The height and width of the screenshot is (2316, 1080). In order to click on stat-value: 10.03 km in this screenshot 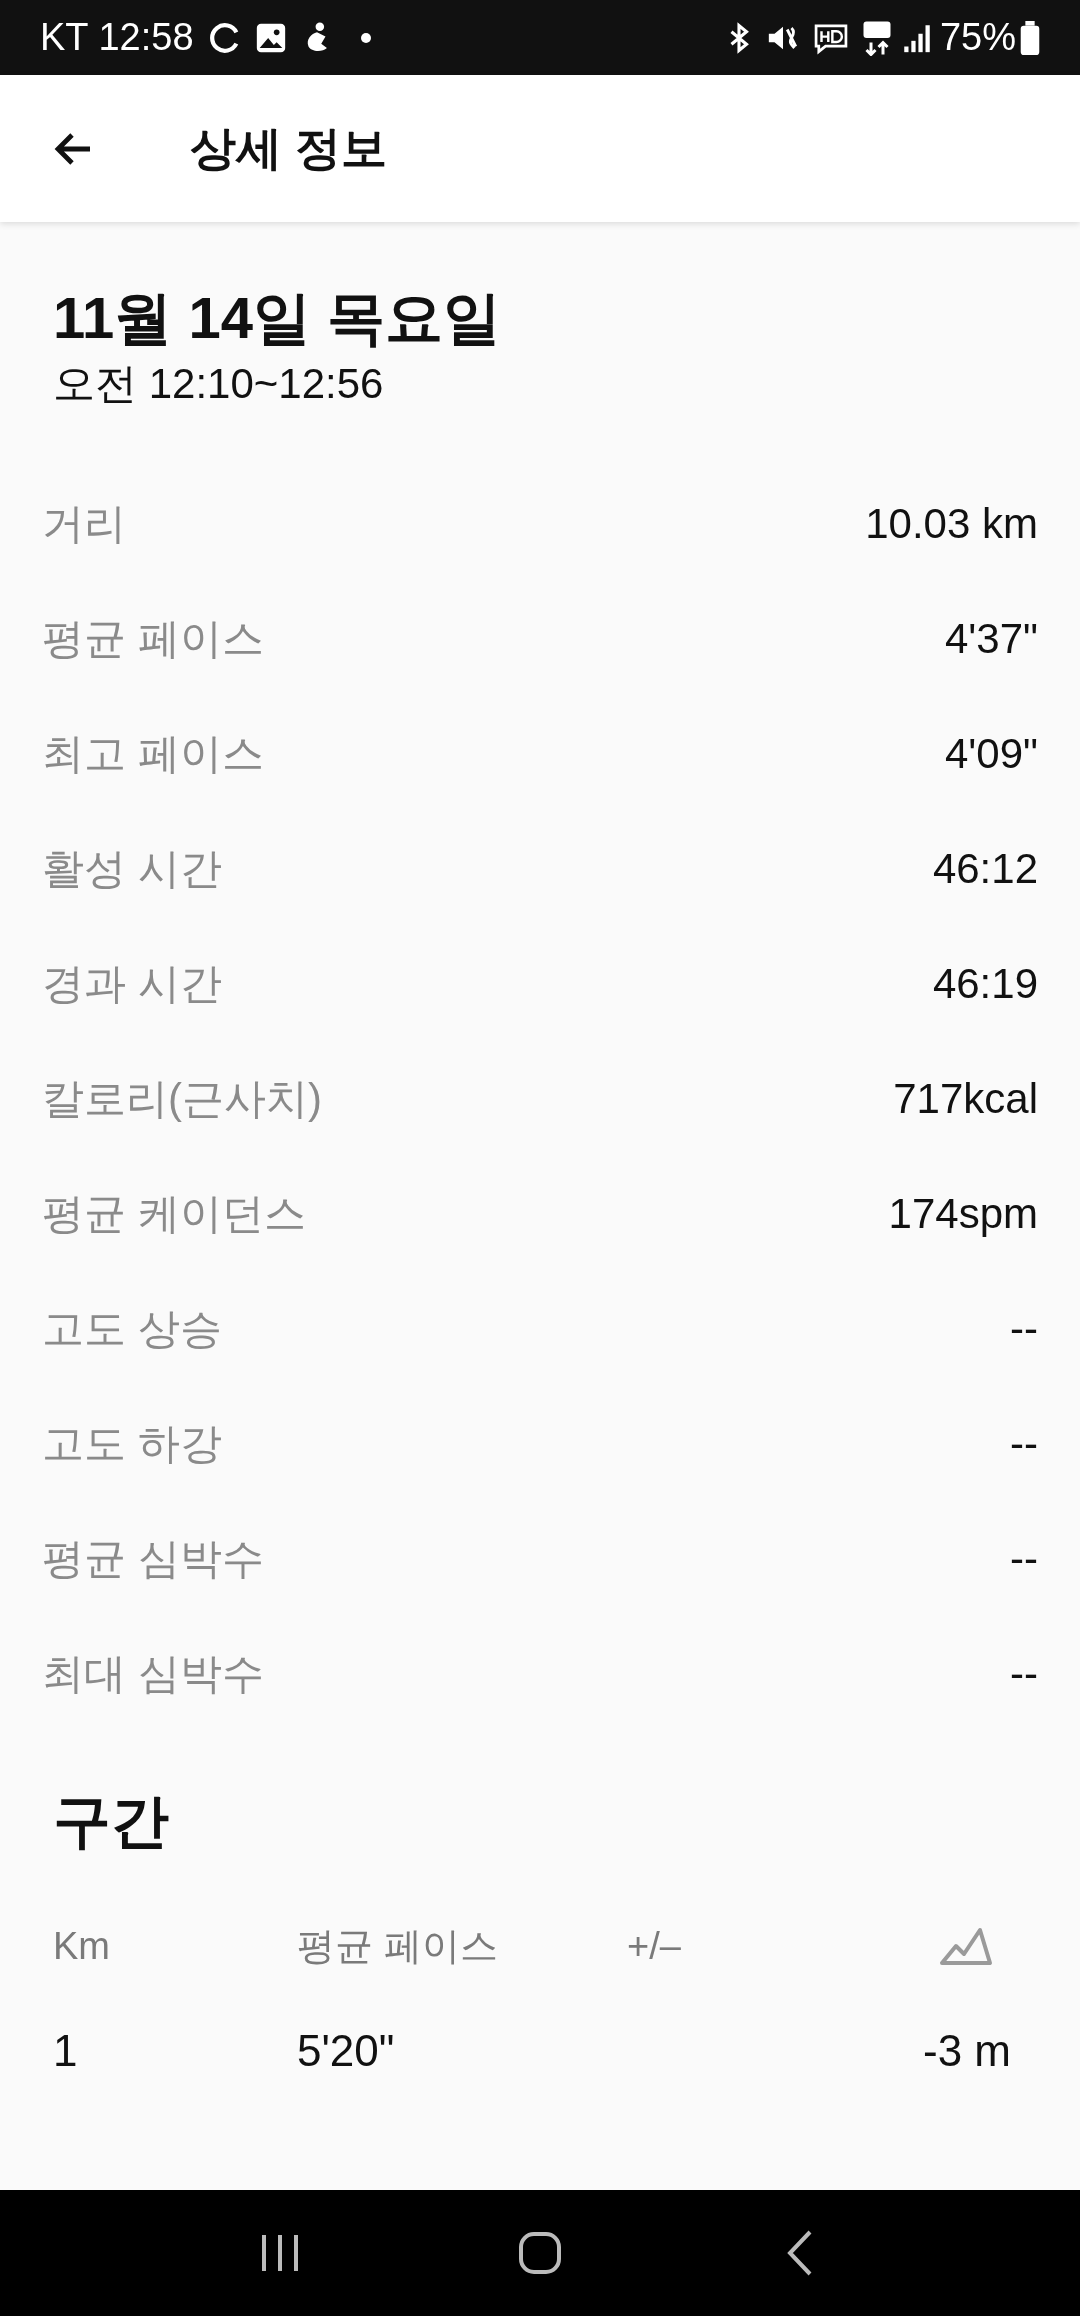, I will do `click(951, 524)`.